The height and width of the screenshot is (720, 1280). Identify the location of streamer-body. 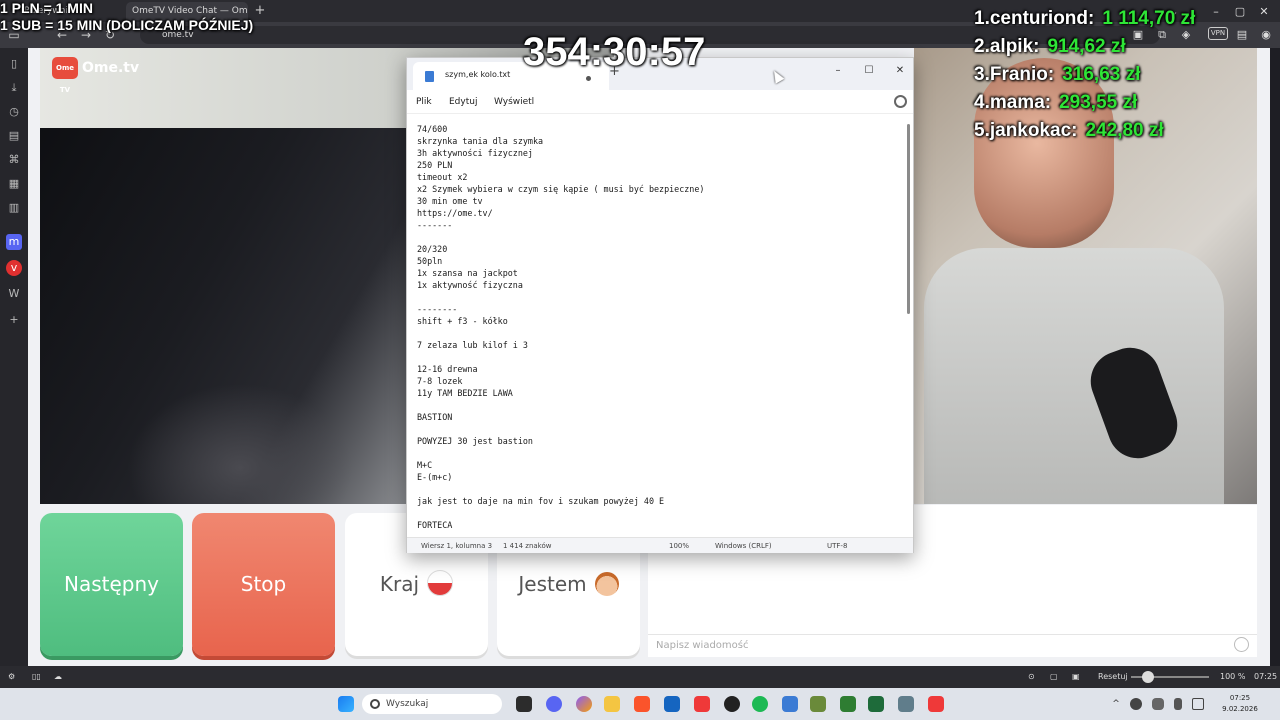
(1074, 376).